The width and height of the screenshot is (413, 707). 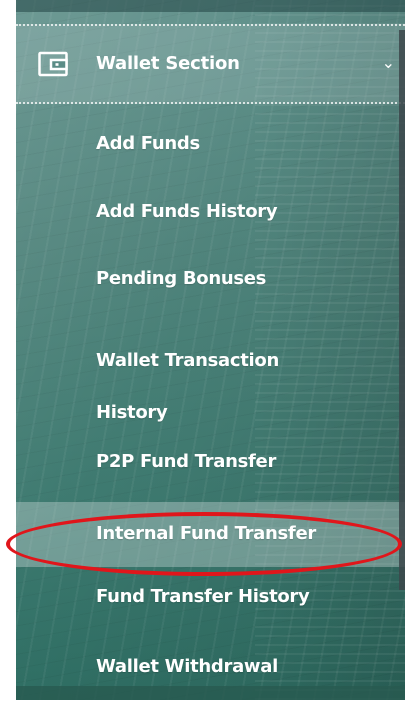 I want to click on menu-item-label: Add Funds History, so click(x=187, y=211).